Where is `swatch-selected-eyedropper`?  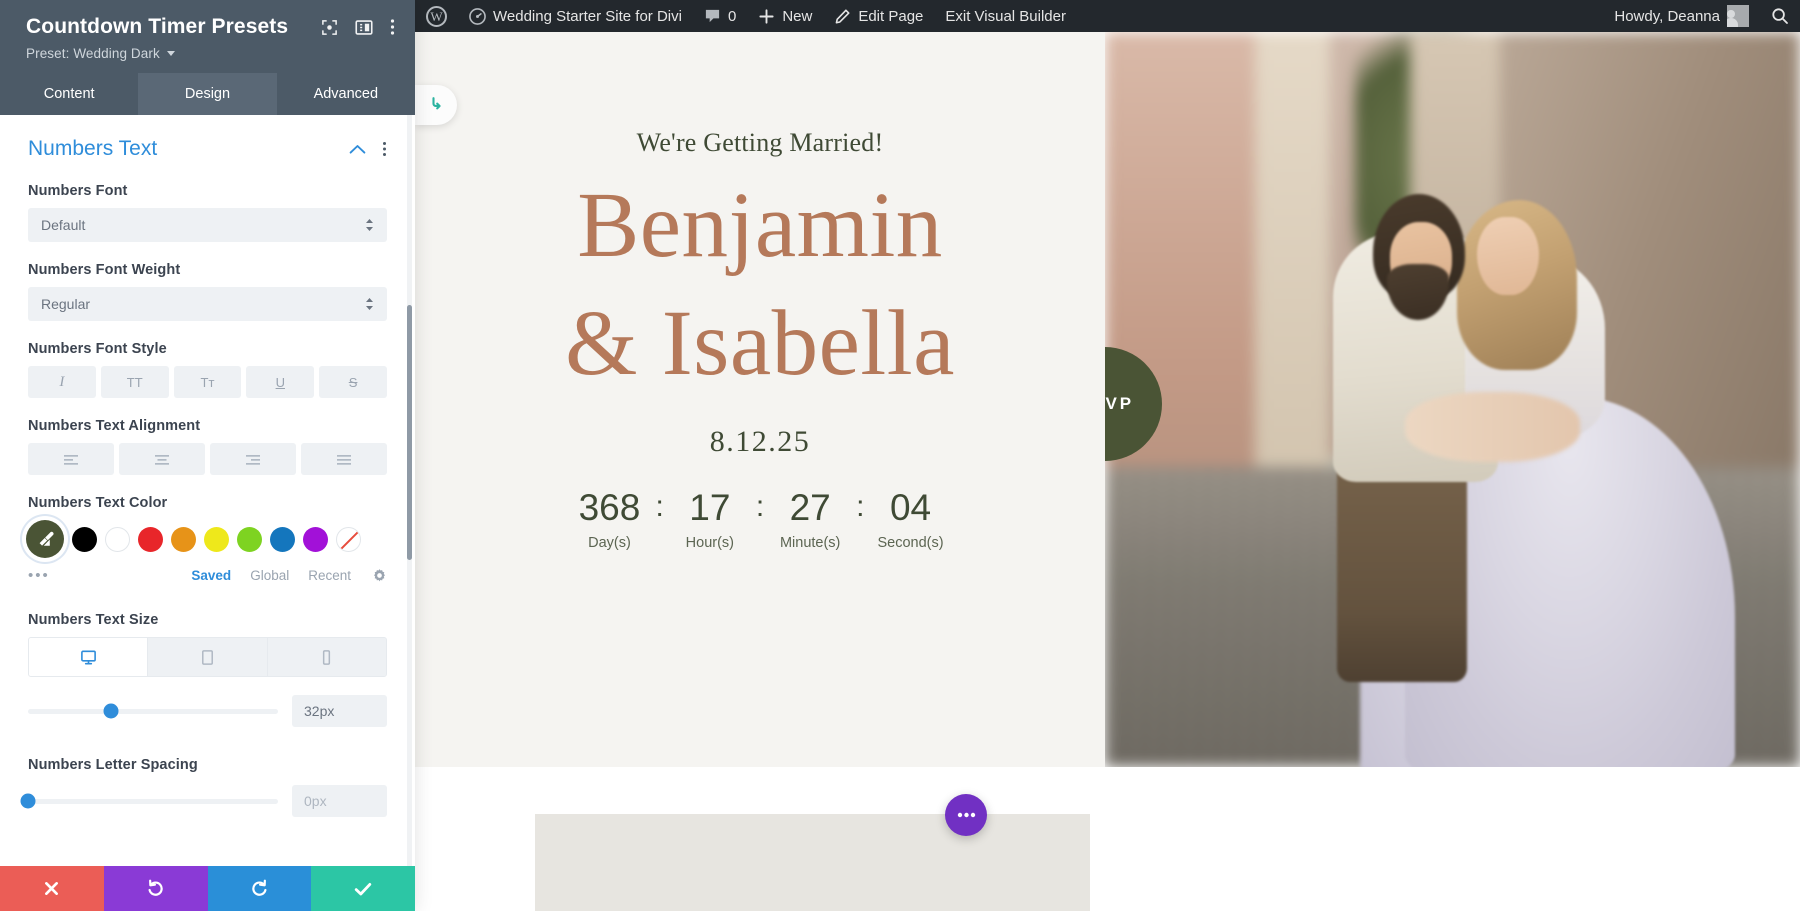
swatch-selected-eyedropper is located at coordinates (45, 539).